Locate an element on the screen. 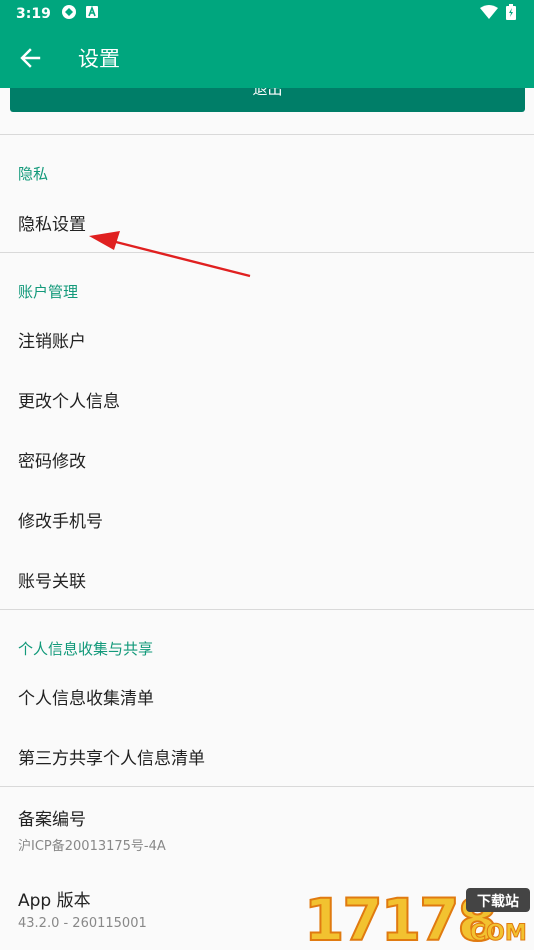  list-item-third-party-sharing: 第三方共享个人信息清单 is located at coordinates (267, 756).